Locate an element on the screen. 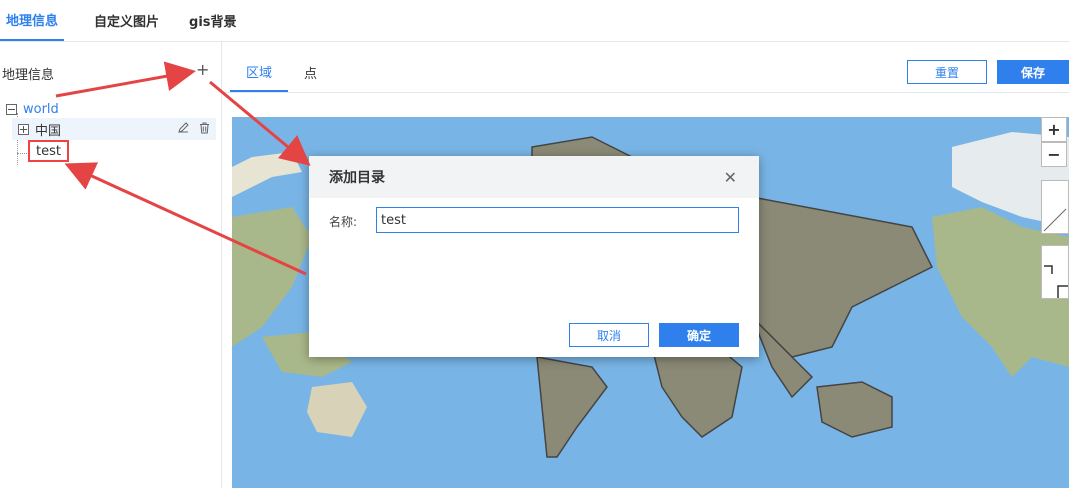  divider is located at coordinates (645, 92).